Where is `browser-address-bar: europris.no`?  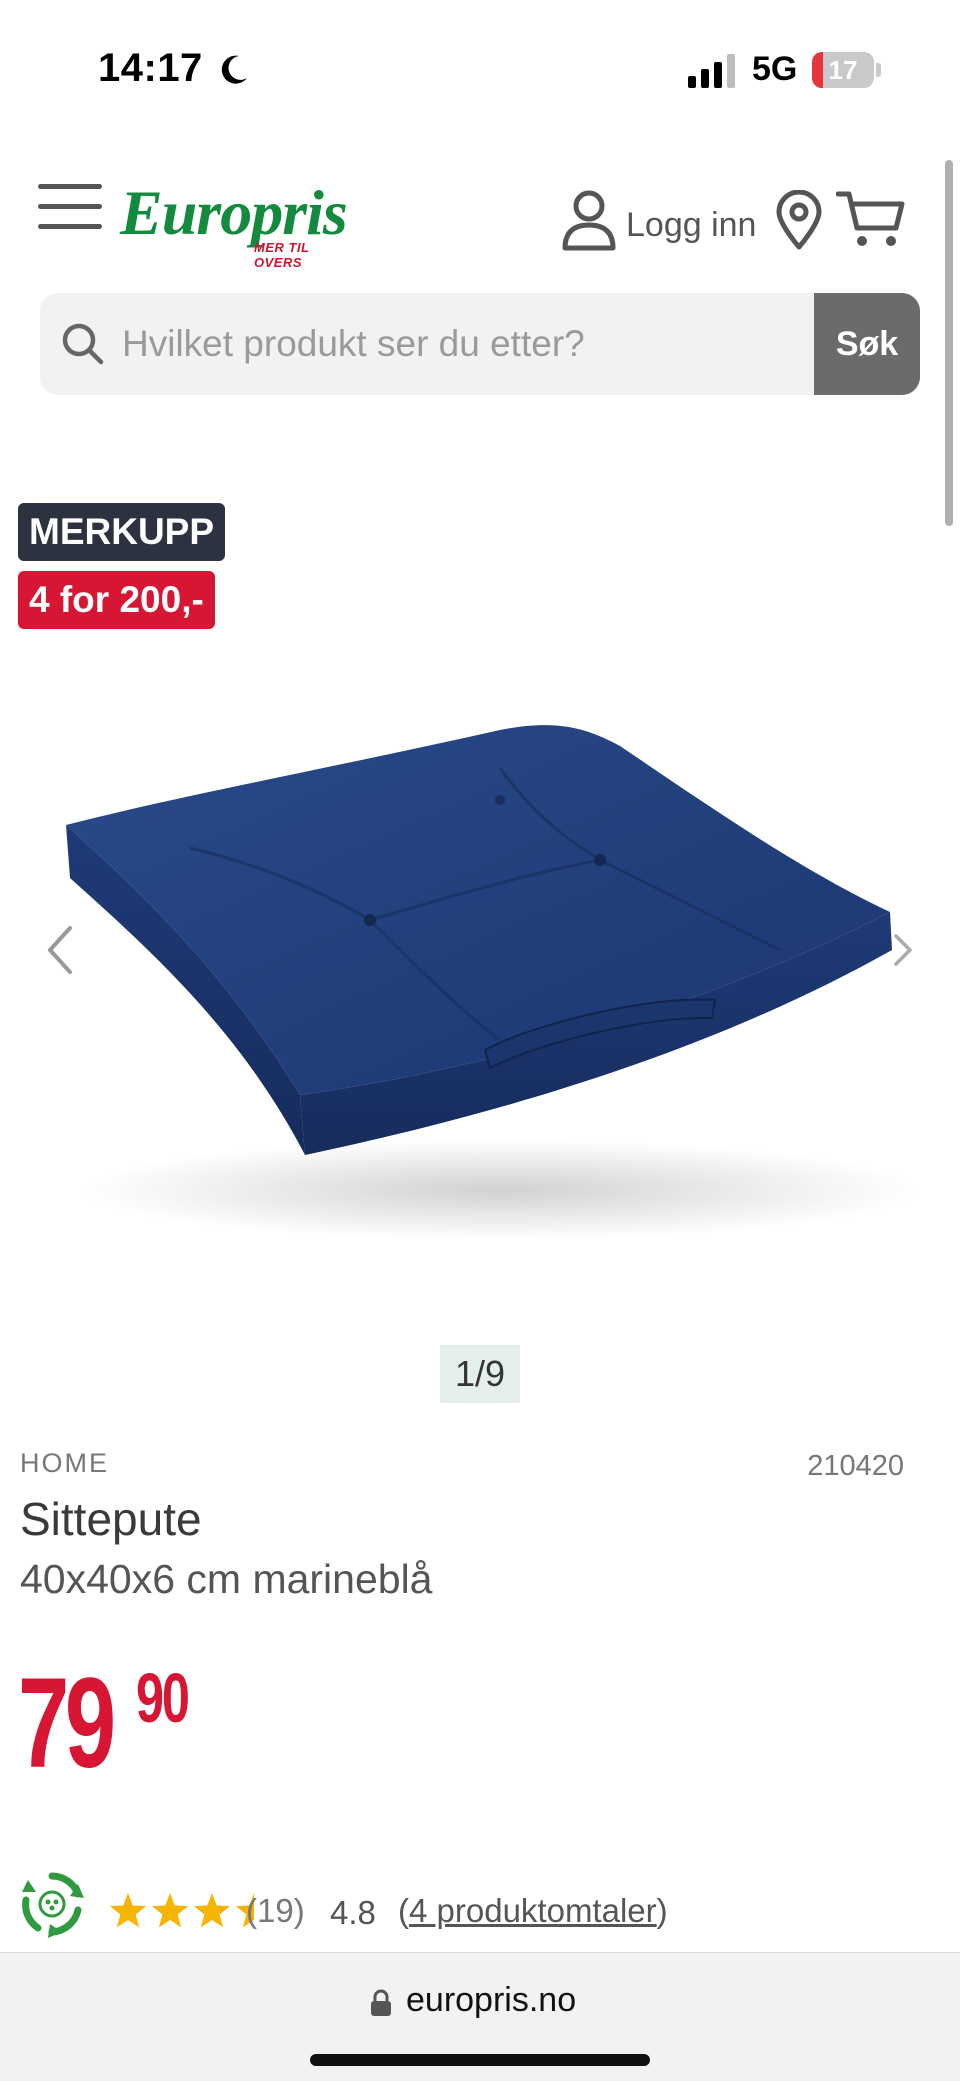 browser-address-bar: europris.no is located at coordinates (480, 2016).